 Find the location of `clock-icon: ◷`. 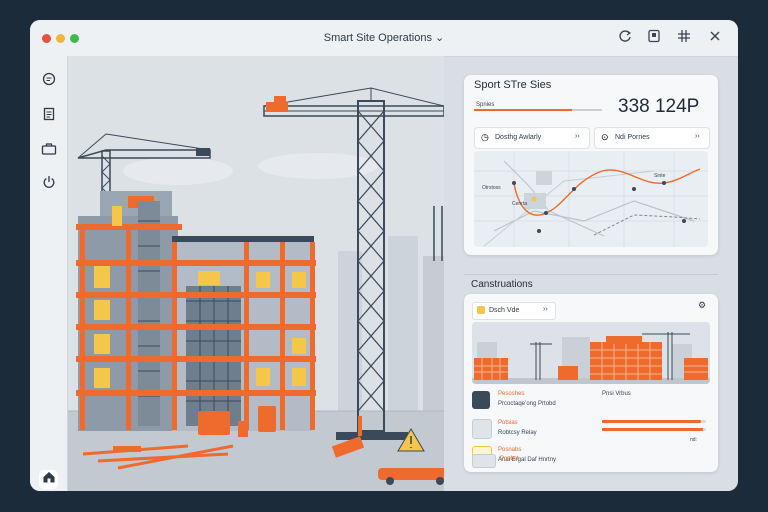

clock-icon: ◷ is located at coordinates (485, 137).